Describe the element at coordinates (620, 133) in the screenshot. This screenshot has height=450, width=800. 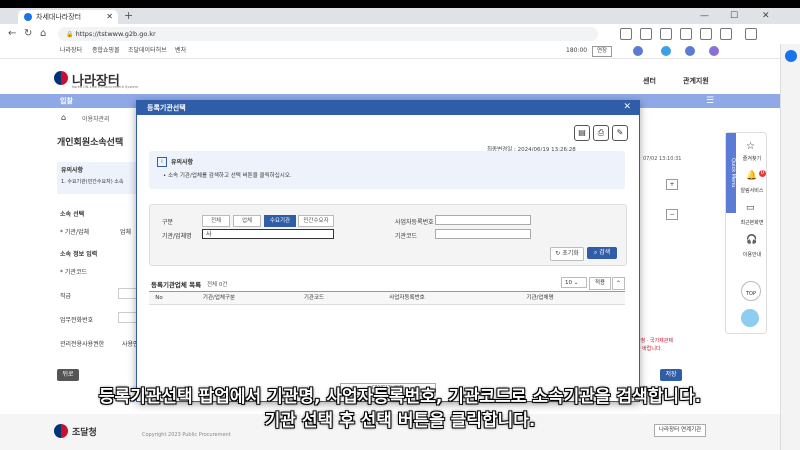
I see `wrench-icon: ✎` at that location.